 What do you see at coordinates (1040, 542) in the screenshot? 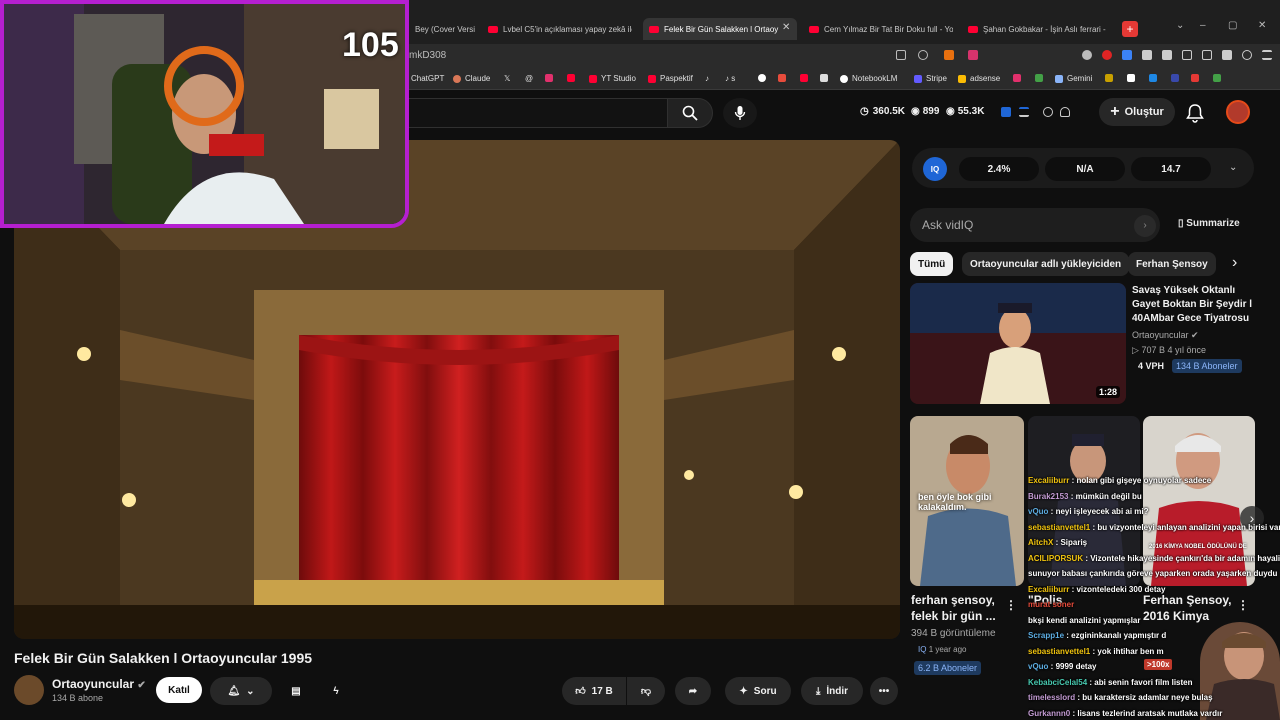
I see `chat-username: AitchX` at bounding box center [1040, 542].